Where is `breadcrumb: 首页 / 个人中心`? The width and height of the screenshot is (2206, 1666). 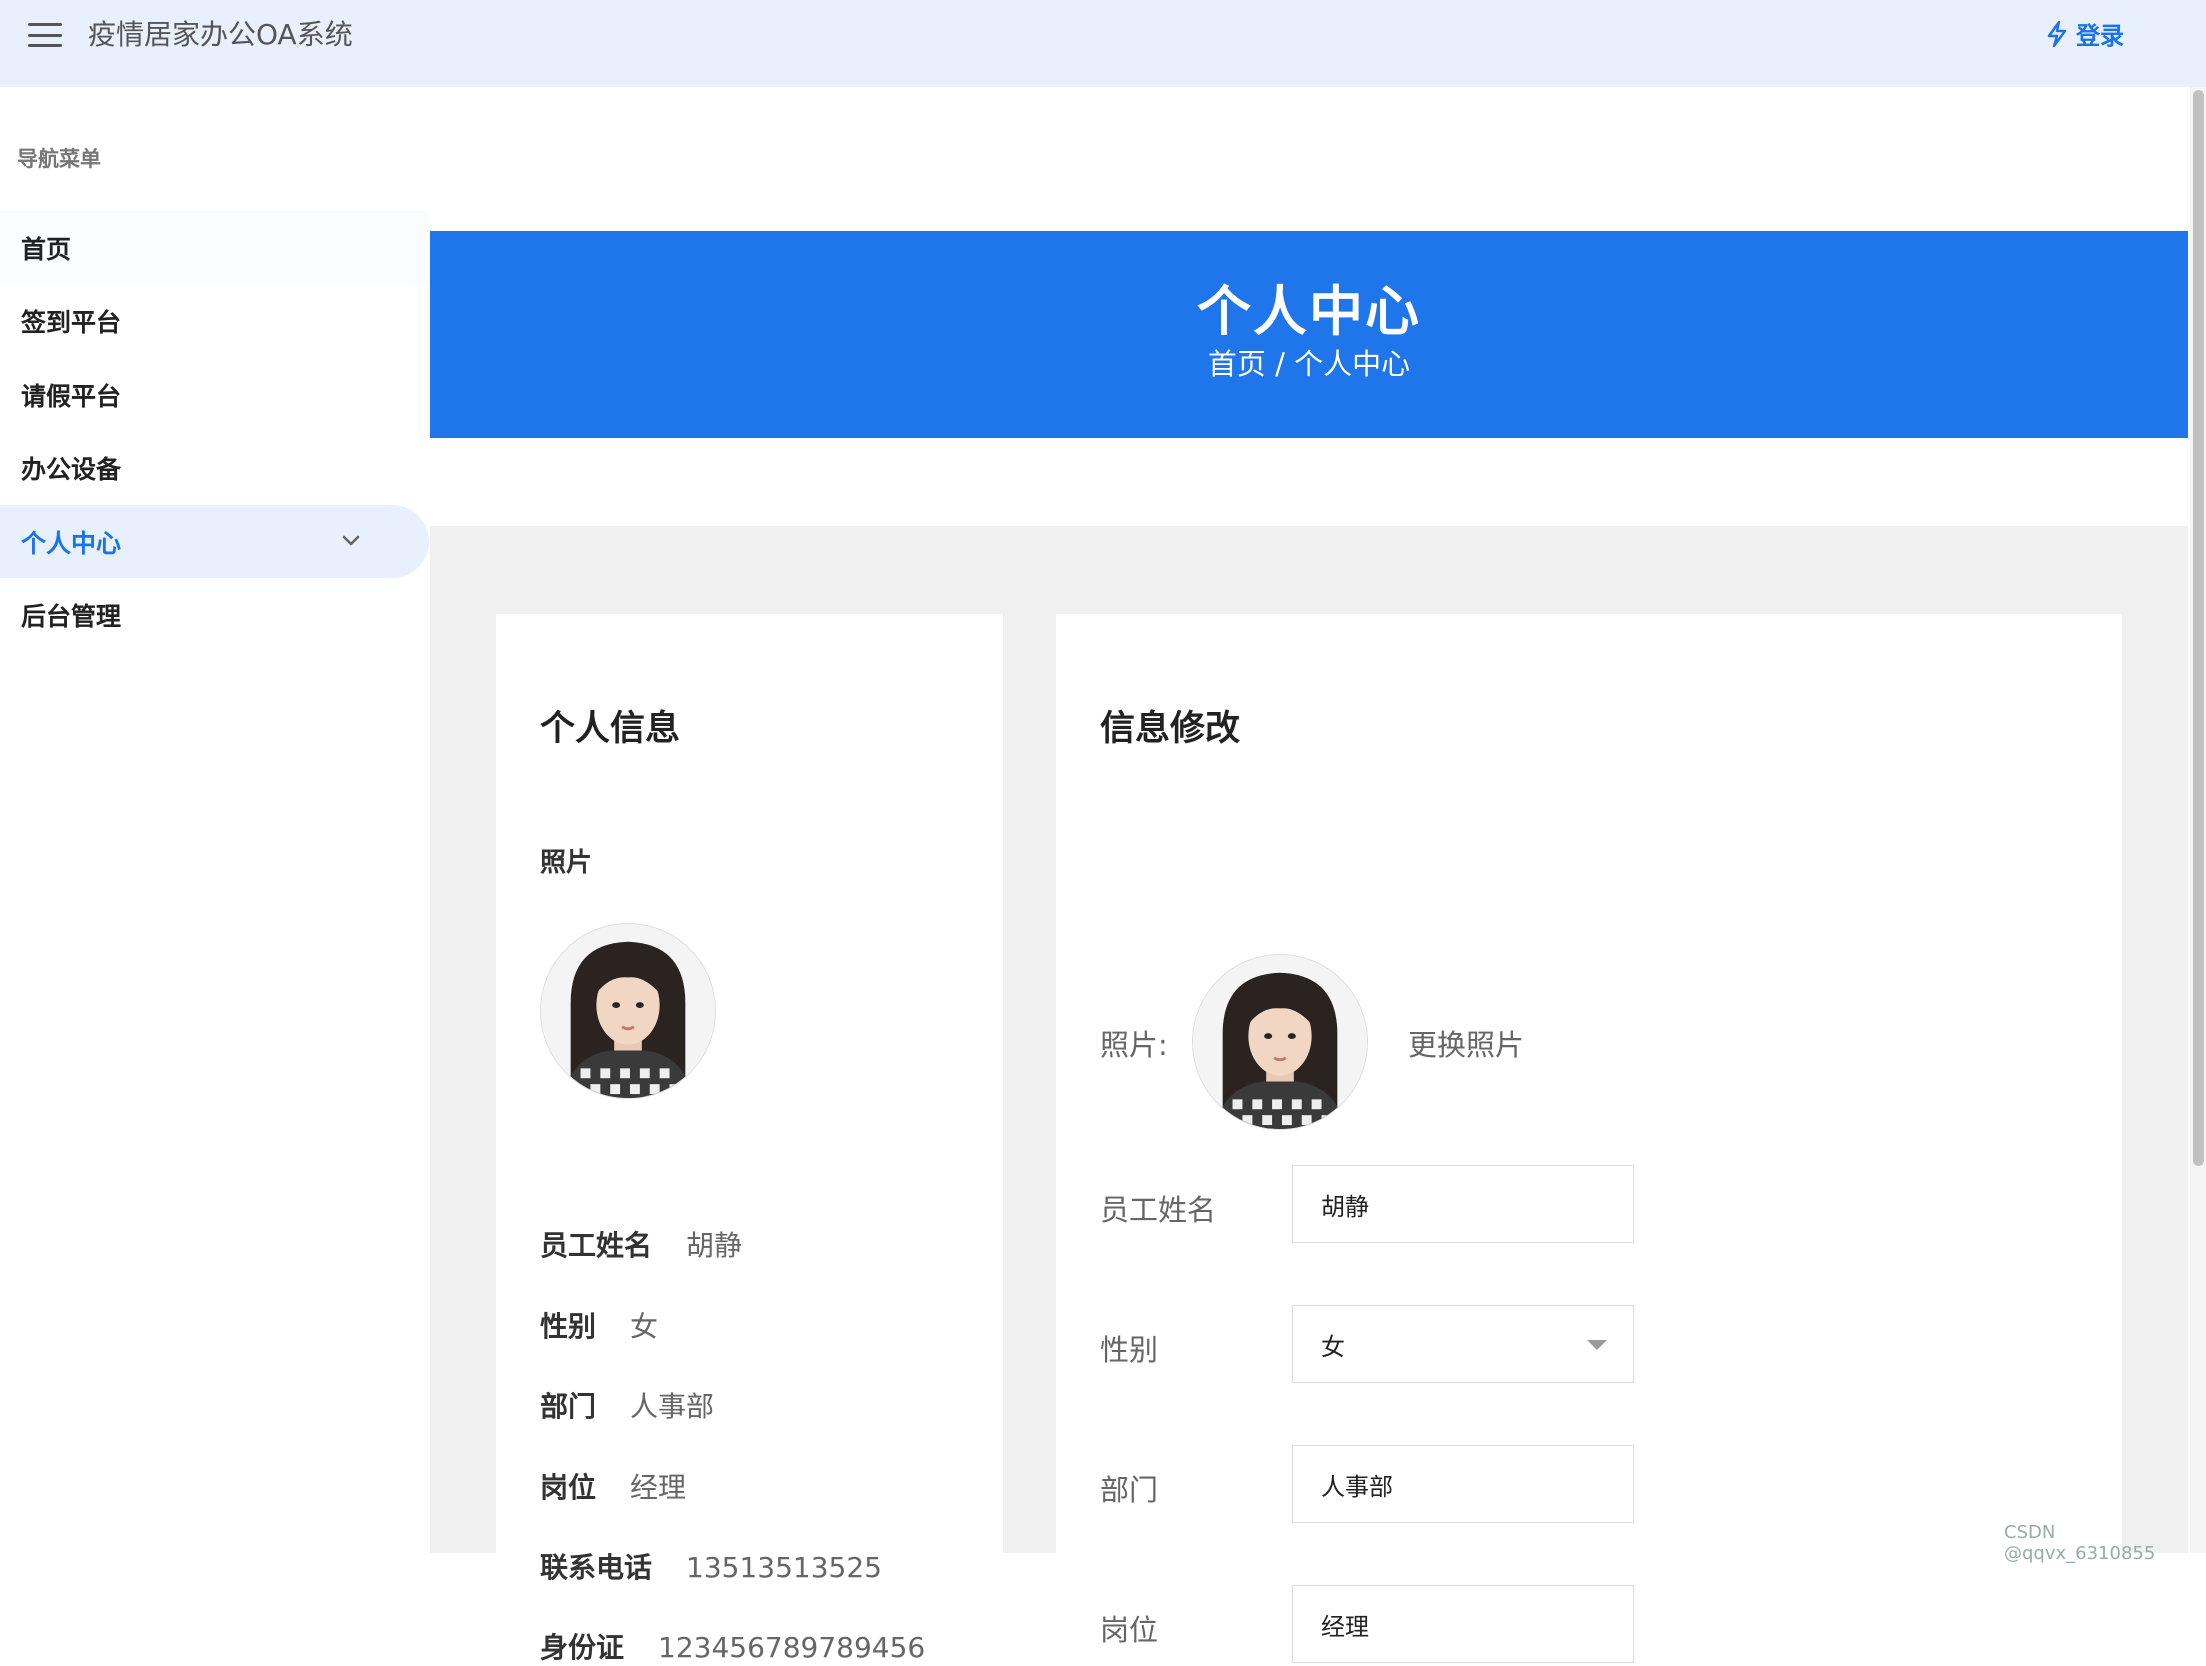
breadcrumb: 首页 / 个人中心 is located at coordinates (1309, 364).